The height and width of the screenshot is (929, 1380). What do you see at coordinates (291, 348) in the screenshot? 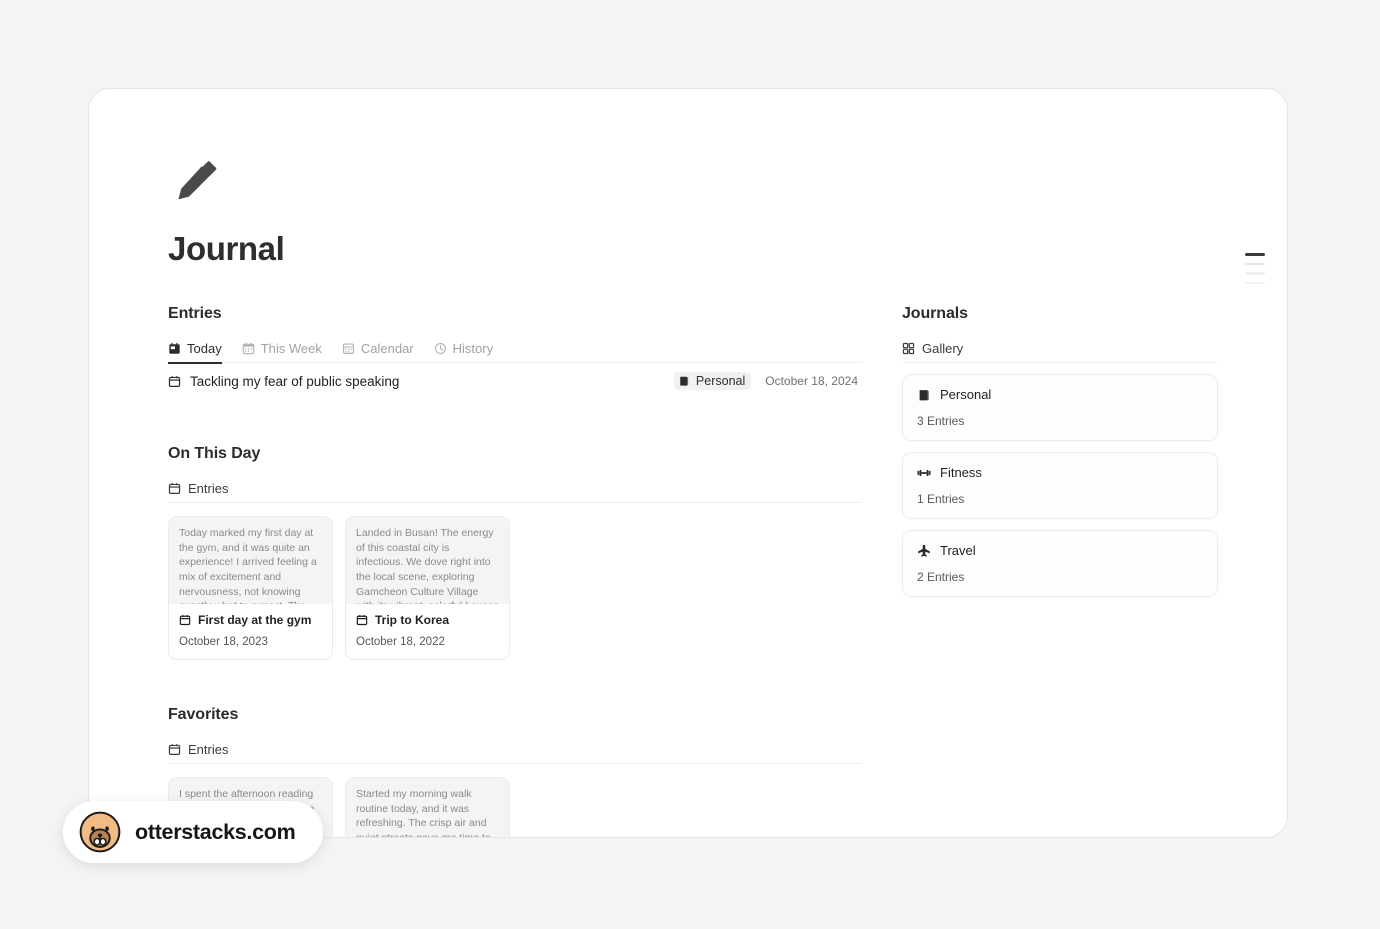
I see `tab-this-week-label: This Week` at bounding box center [291, 348].